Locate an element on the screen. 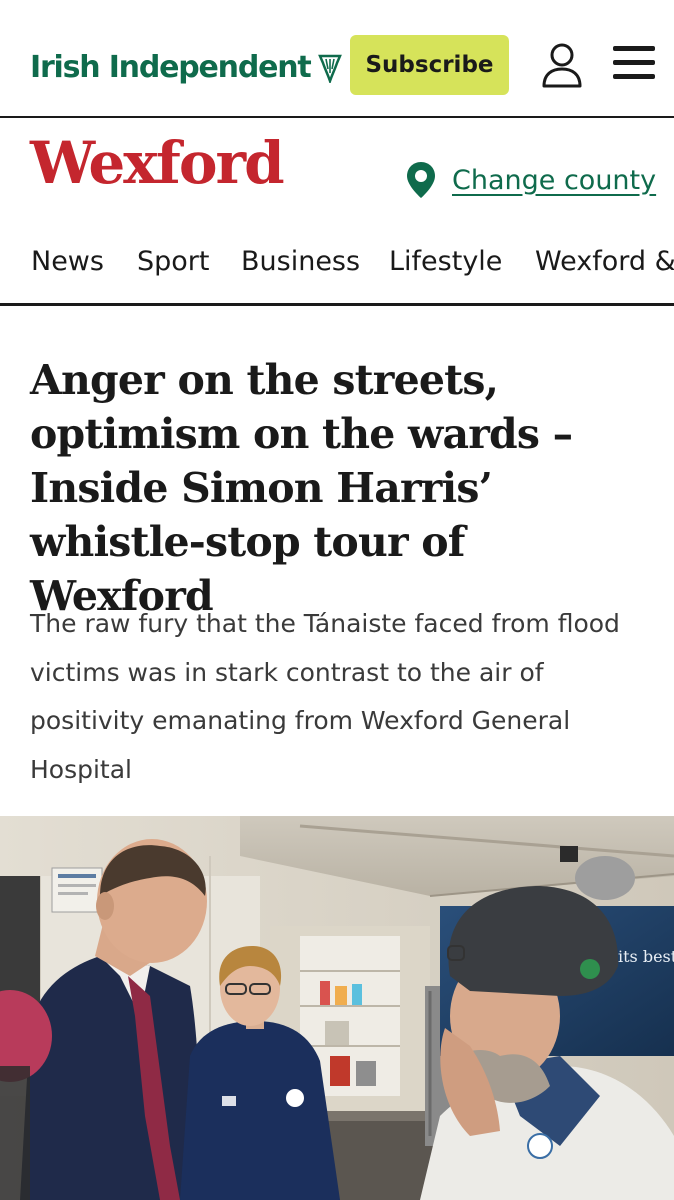 The width and height of the screenshot is (674, 1200). county-title: Wexford is located at coordinates (157, 163).